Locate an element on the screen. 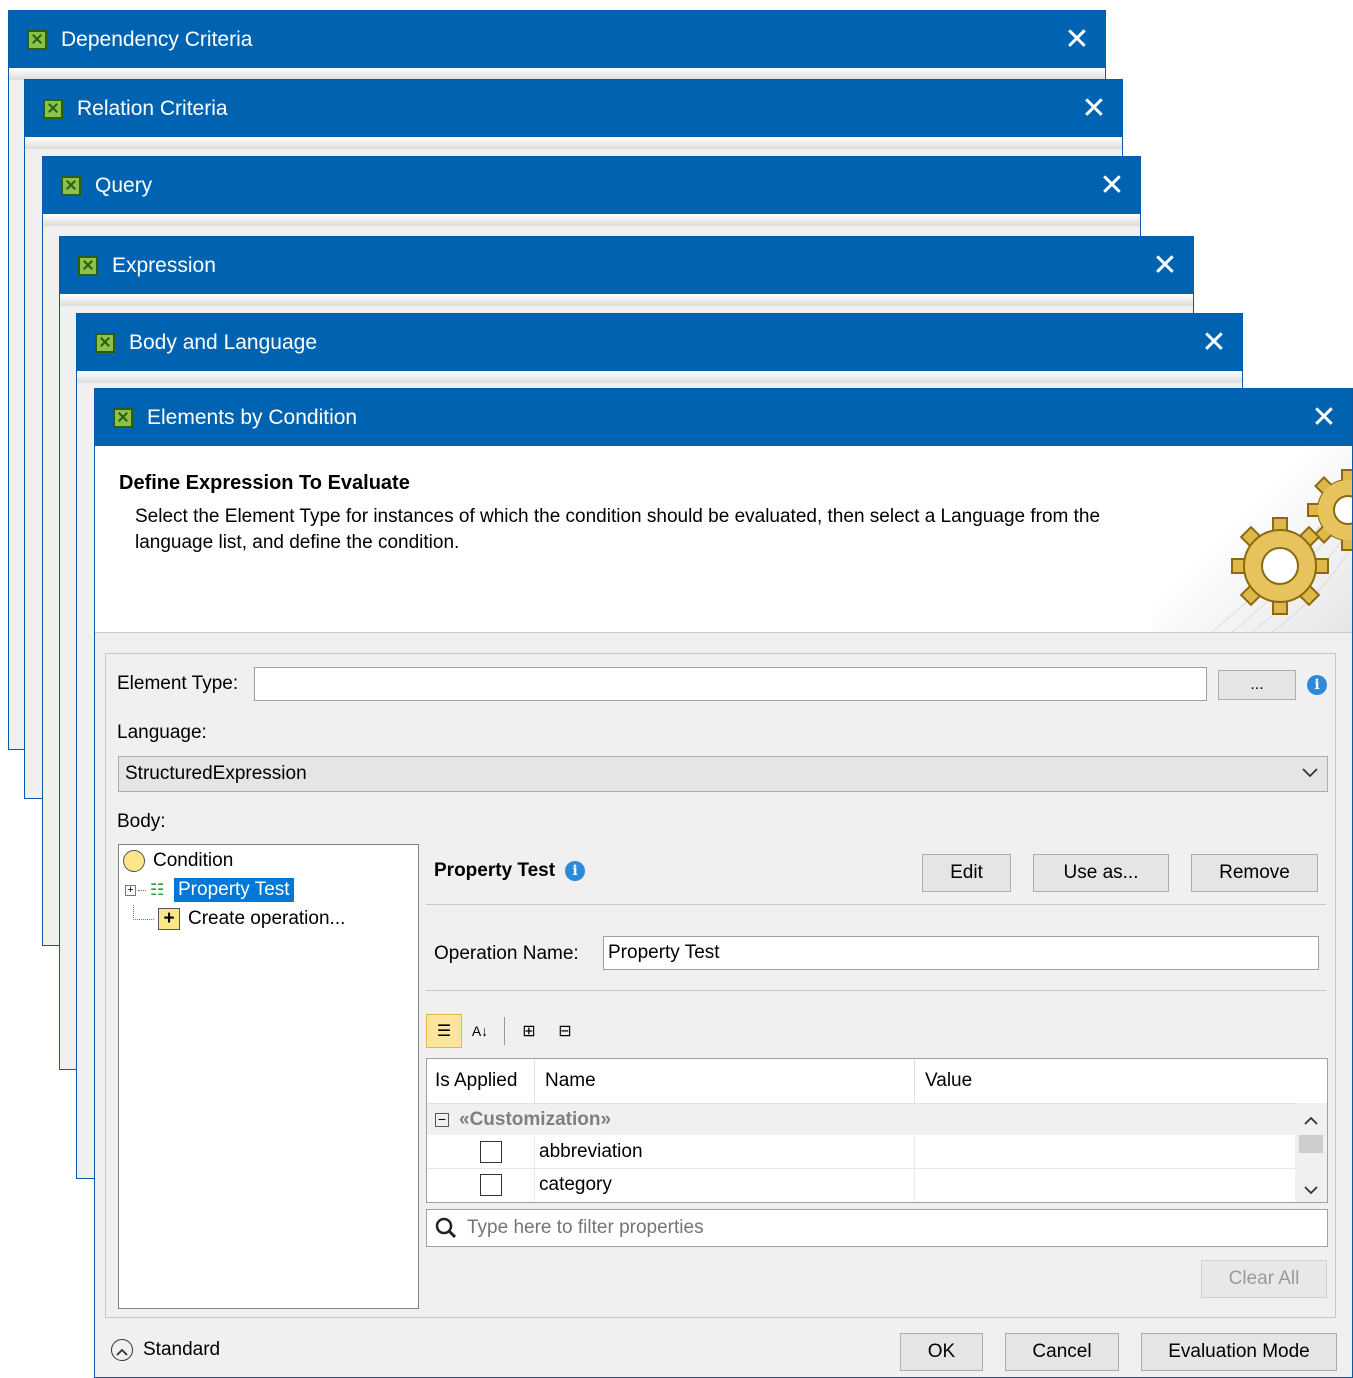 The width and height of the screenshot is (1353, 1378). titlebar: Relation Criteria ✕ is located at coordinates (573, 108).